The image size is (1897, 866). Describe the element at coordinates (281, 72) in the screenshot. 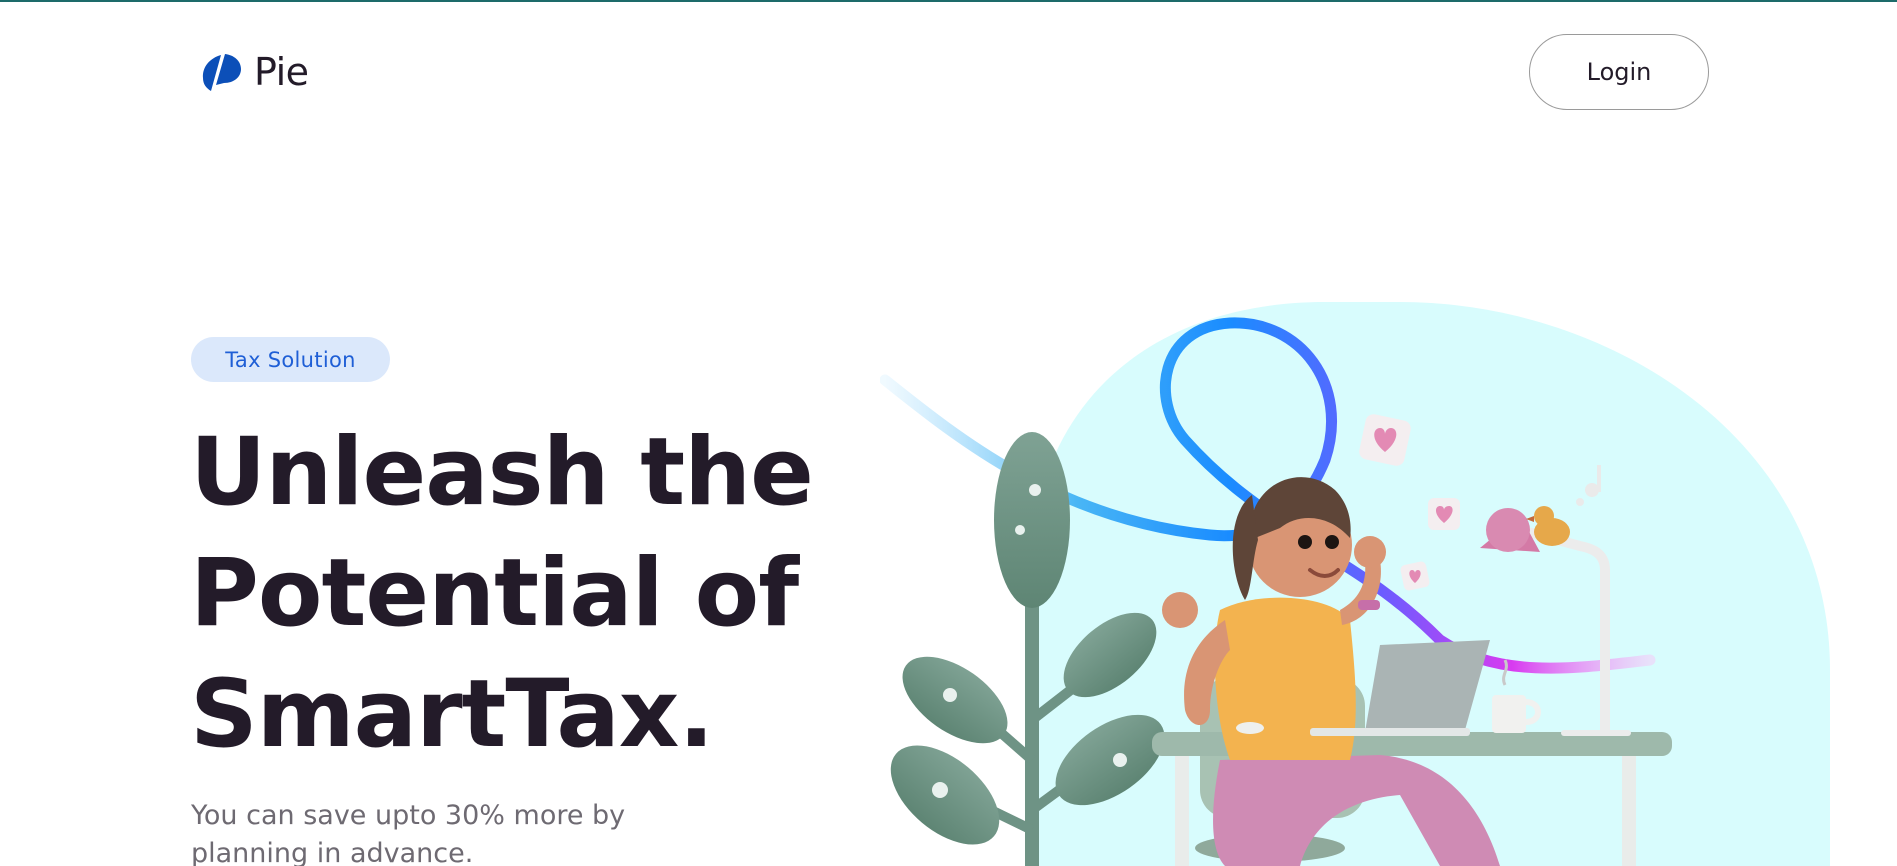

I see `brand-name: Pie` at that location.